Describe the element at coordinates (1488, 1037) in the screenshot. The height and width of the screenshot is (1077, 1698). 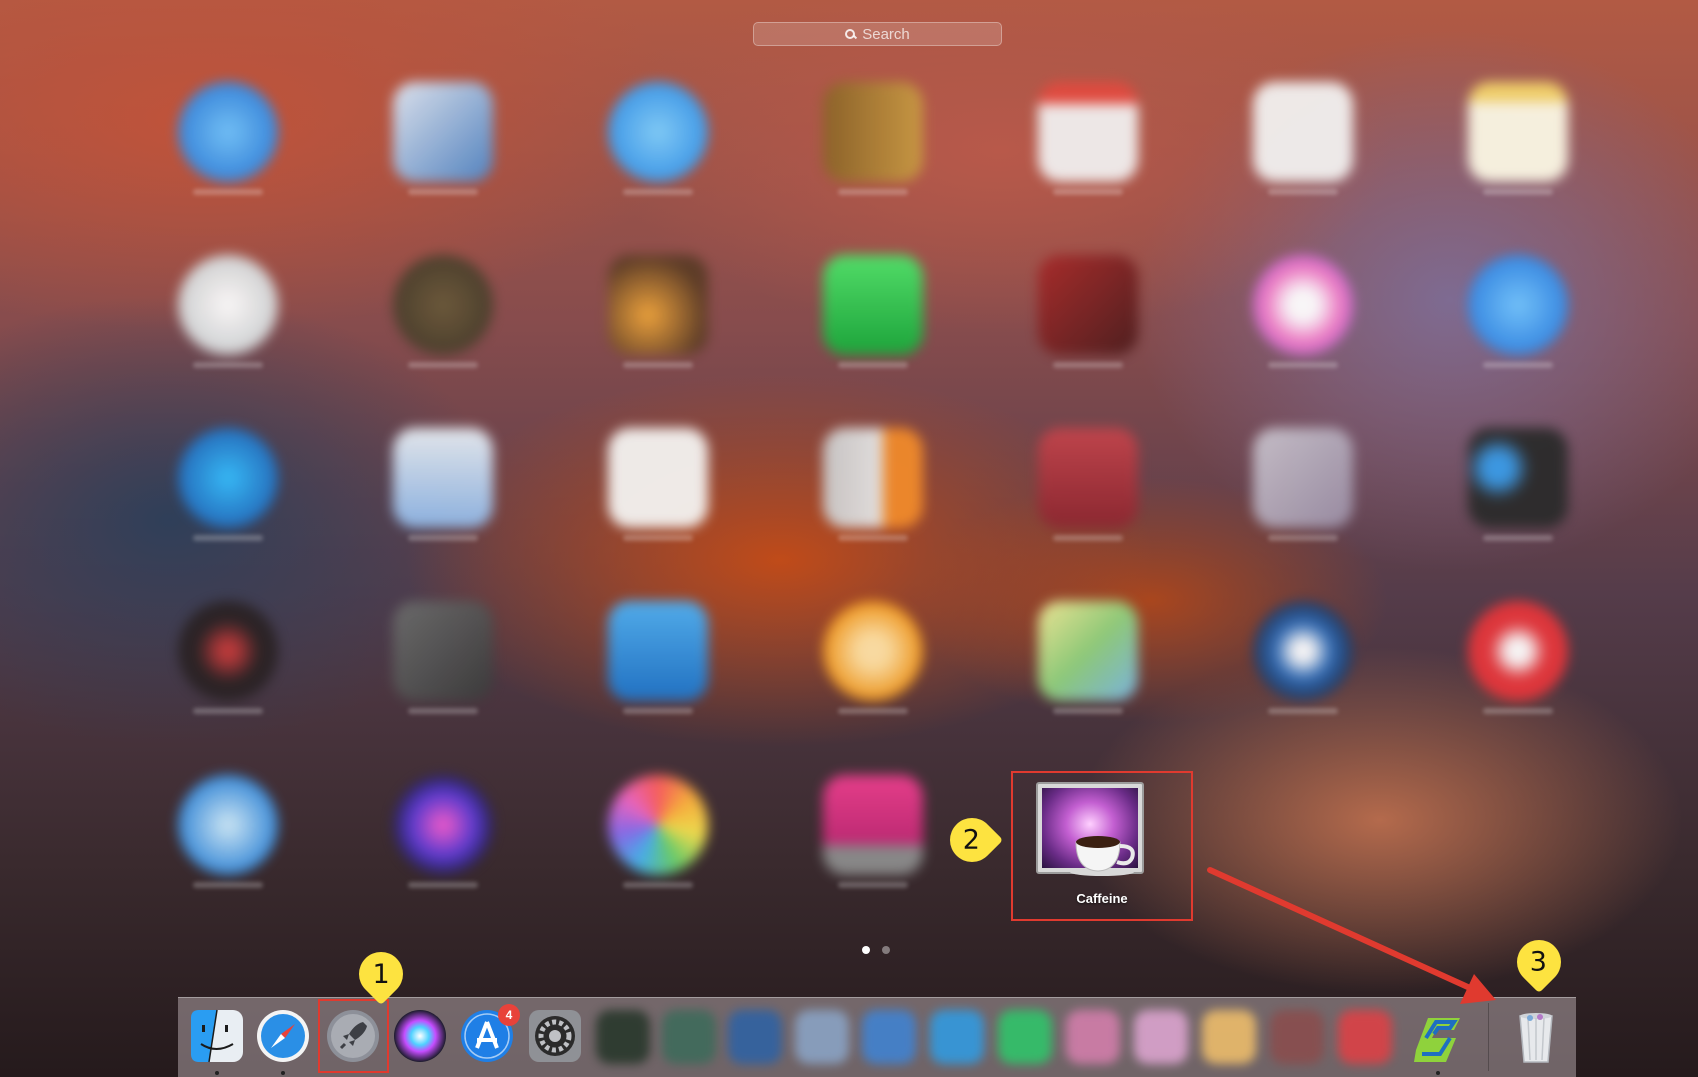
I see `dock-divider` at that location.